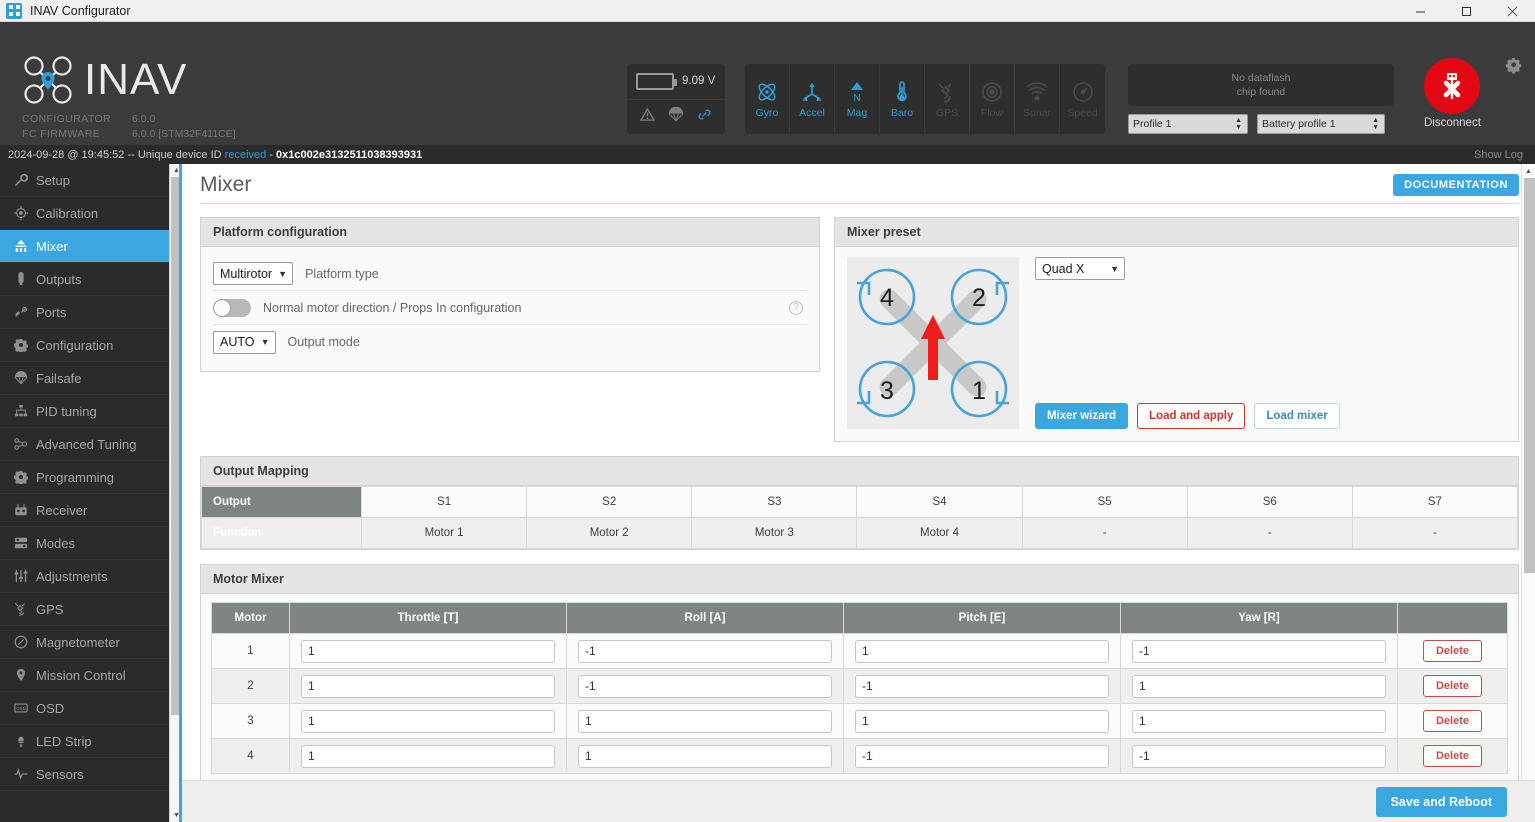  What do you see at coordinates (91, 708) in the screenshot?
I see `sidebar-item-osd: OSD OSD` at bounding box center [91, 708].